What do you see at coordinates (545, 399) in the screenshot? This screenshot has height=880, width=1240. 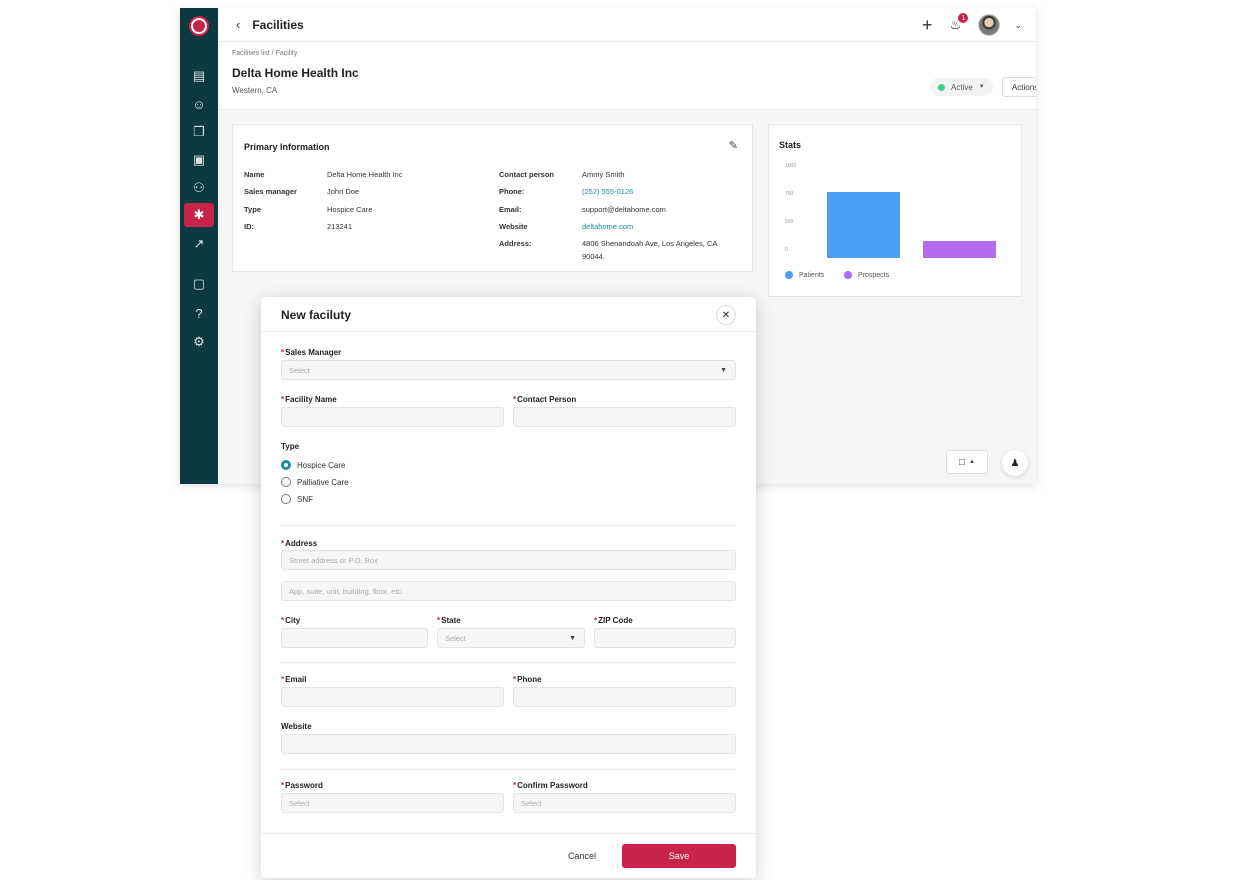 I see `contact-person-label: *Contact Person` at bounding box center [545, 399].